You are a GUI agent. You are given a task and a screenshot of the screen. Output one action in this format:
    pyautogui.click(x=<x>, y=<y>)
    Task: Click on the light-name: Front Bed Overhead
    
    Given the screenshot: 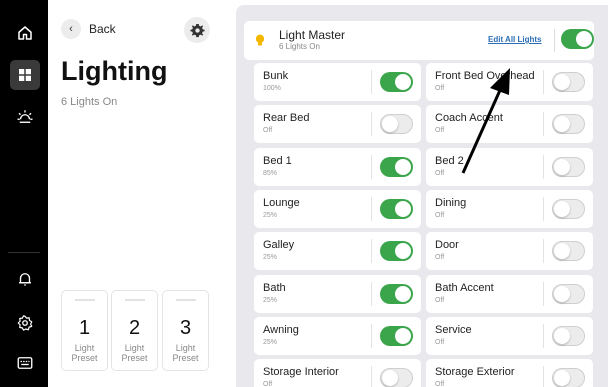 What is the action you would take?
    pyautogui.click(x=485, y=76)
    